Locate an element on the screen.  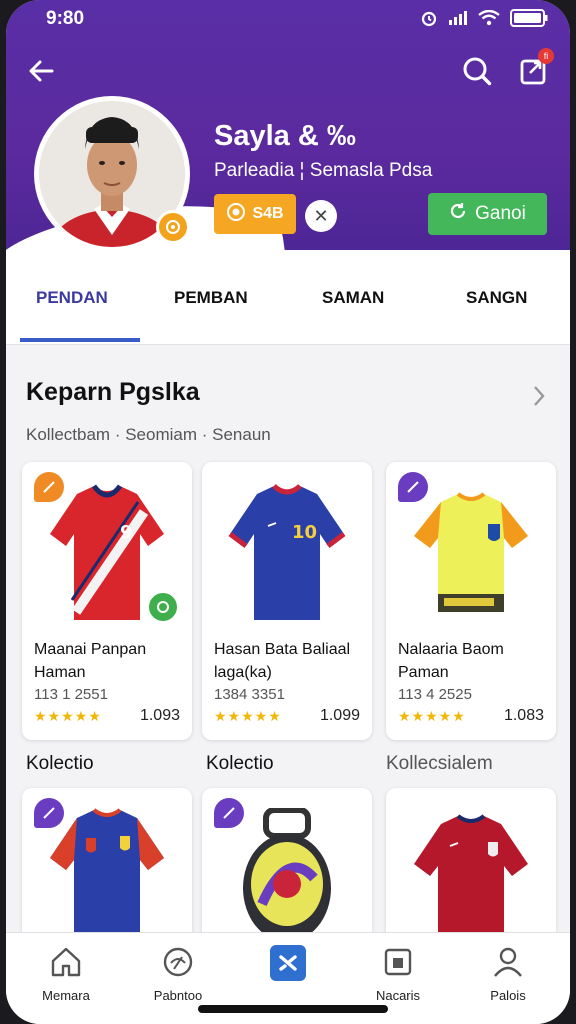
app-icon is located at coordinates (288, 963).